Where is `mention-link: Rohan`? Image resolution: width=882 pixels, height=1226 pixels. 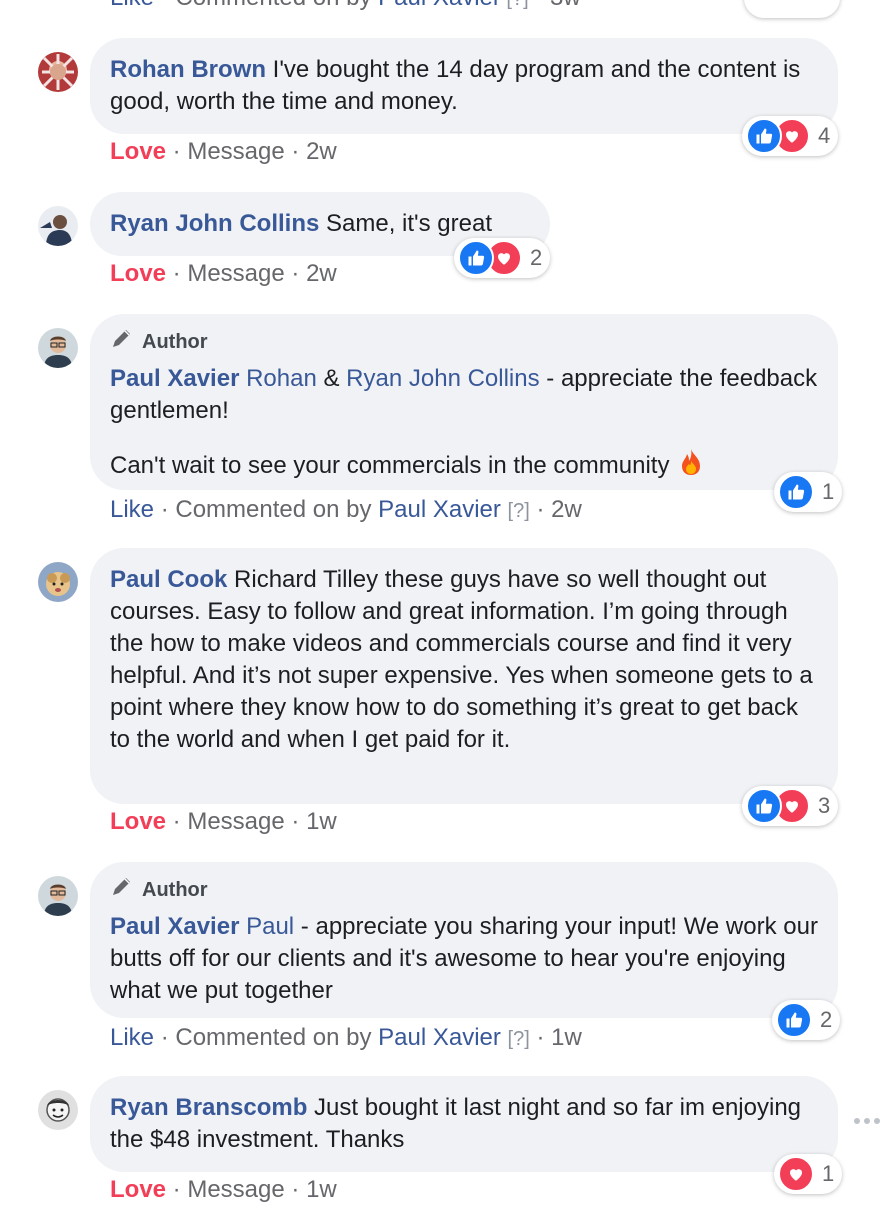
mention-link: Rohan is located at coordinates (281, 378).